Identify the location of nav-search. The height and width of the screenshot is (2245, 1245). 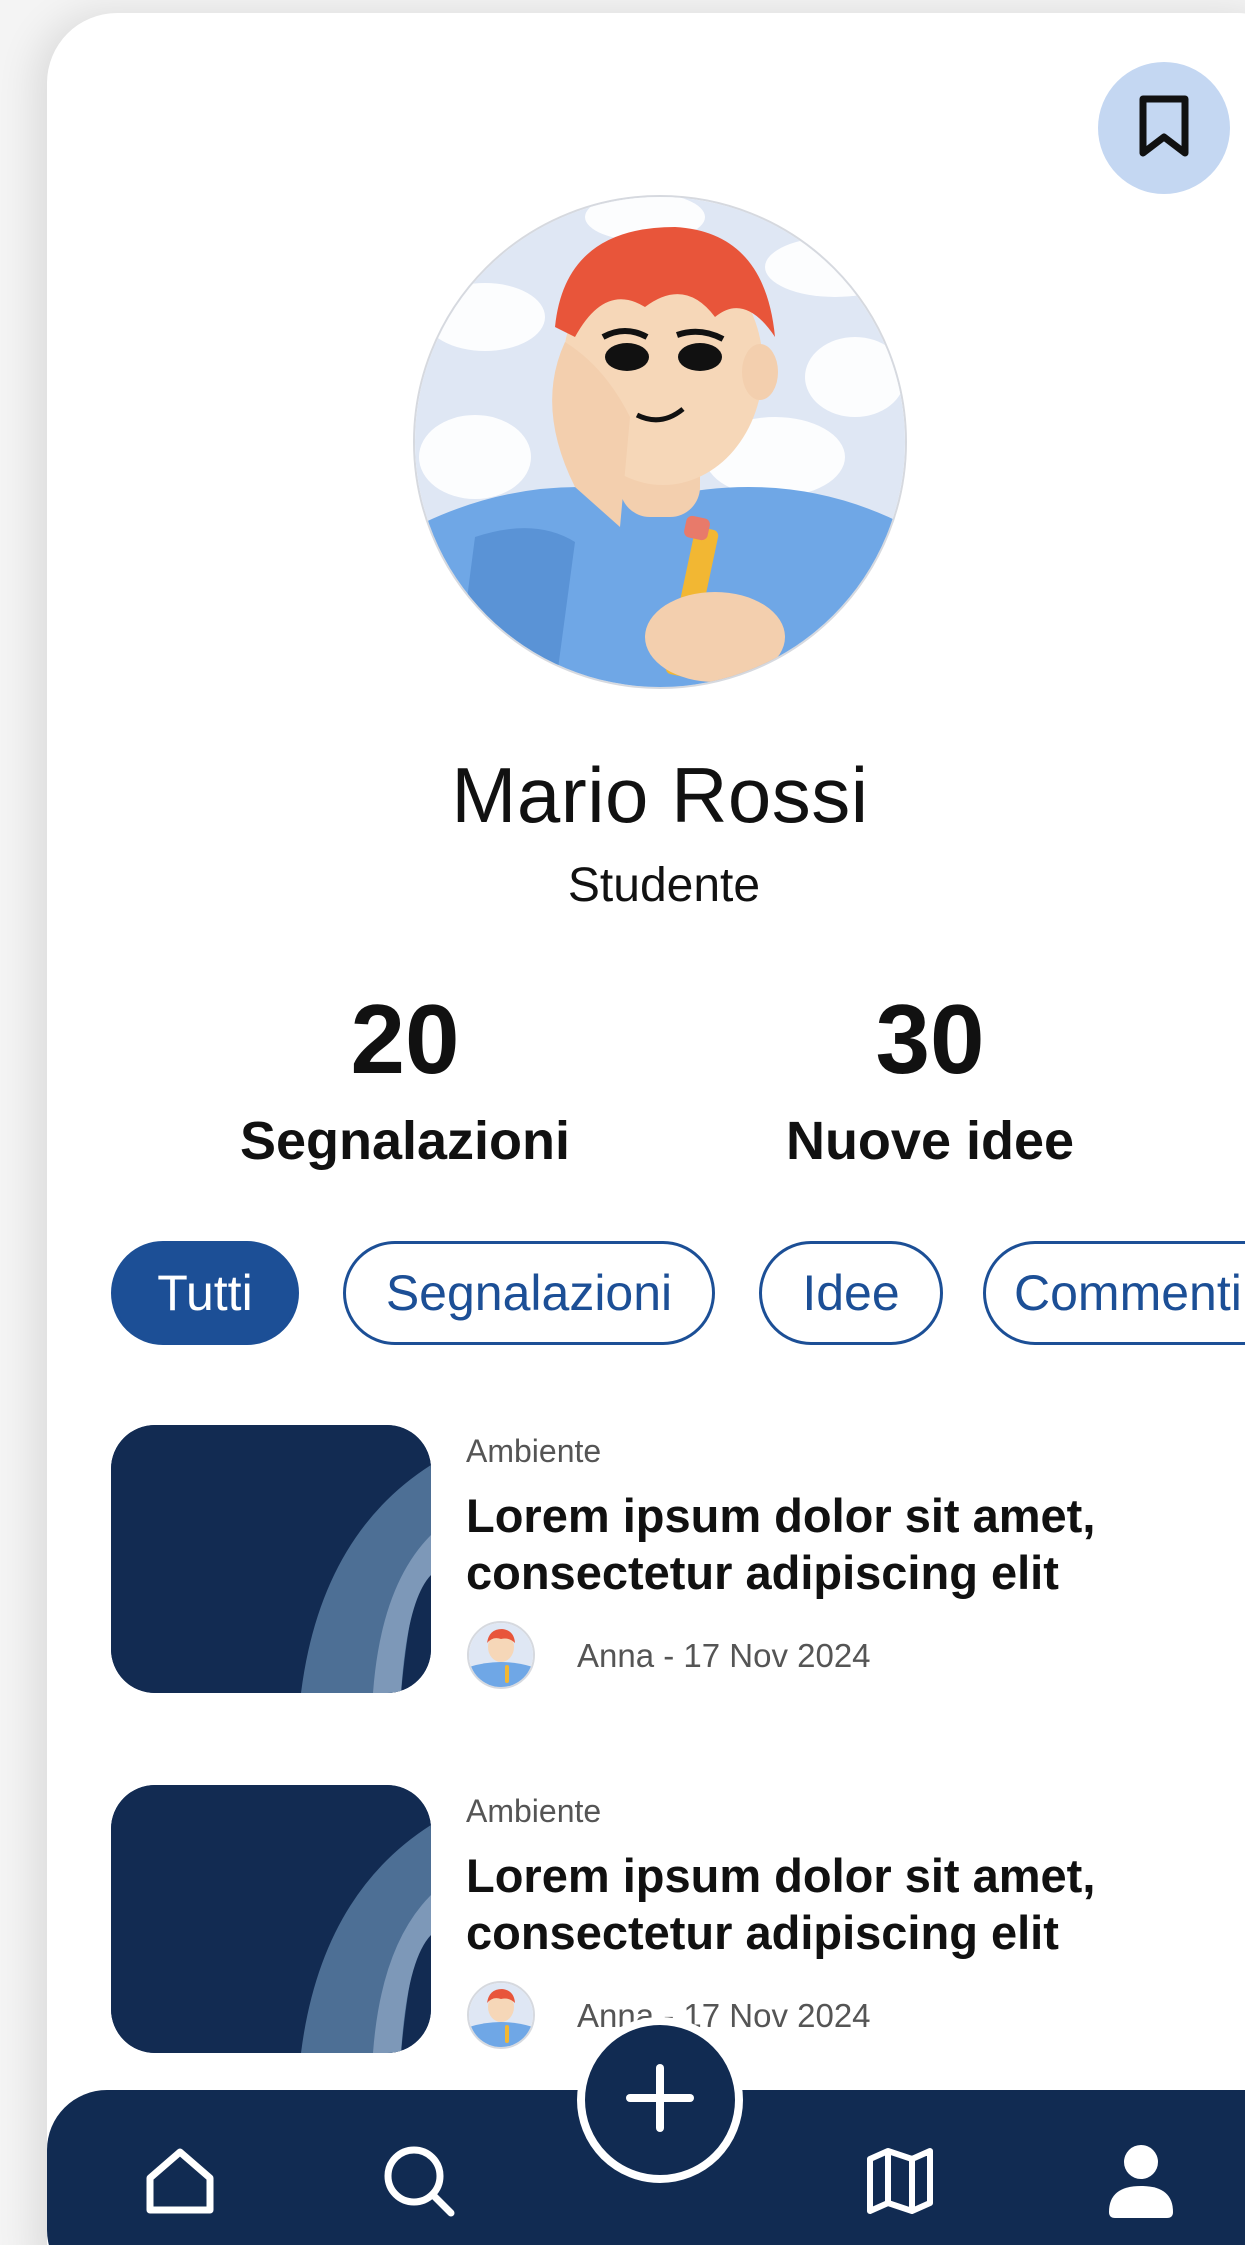
(419, 2183).